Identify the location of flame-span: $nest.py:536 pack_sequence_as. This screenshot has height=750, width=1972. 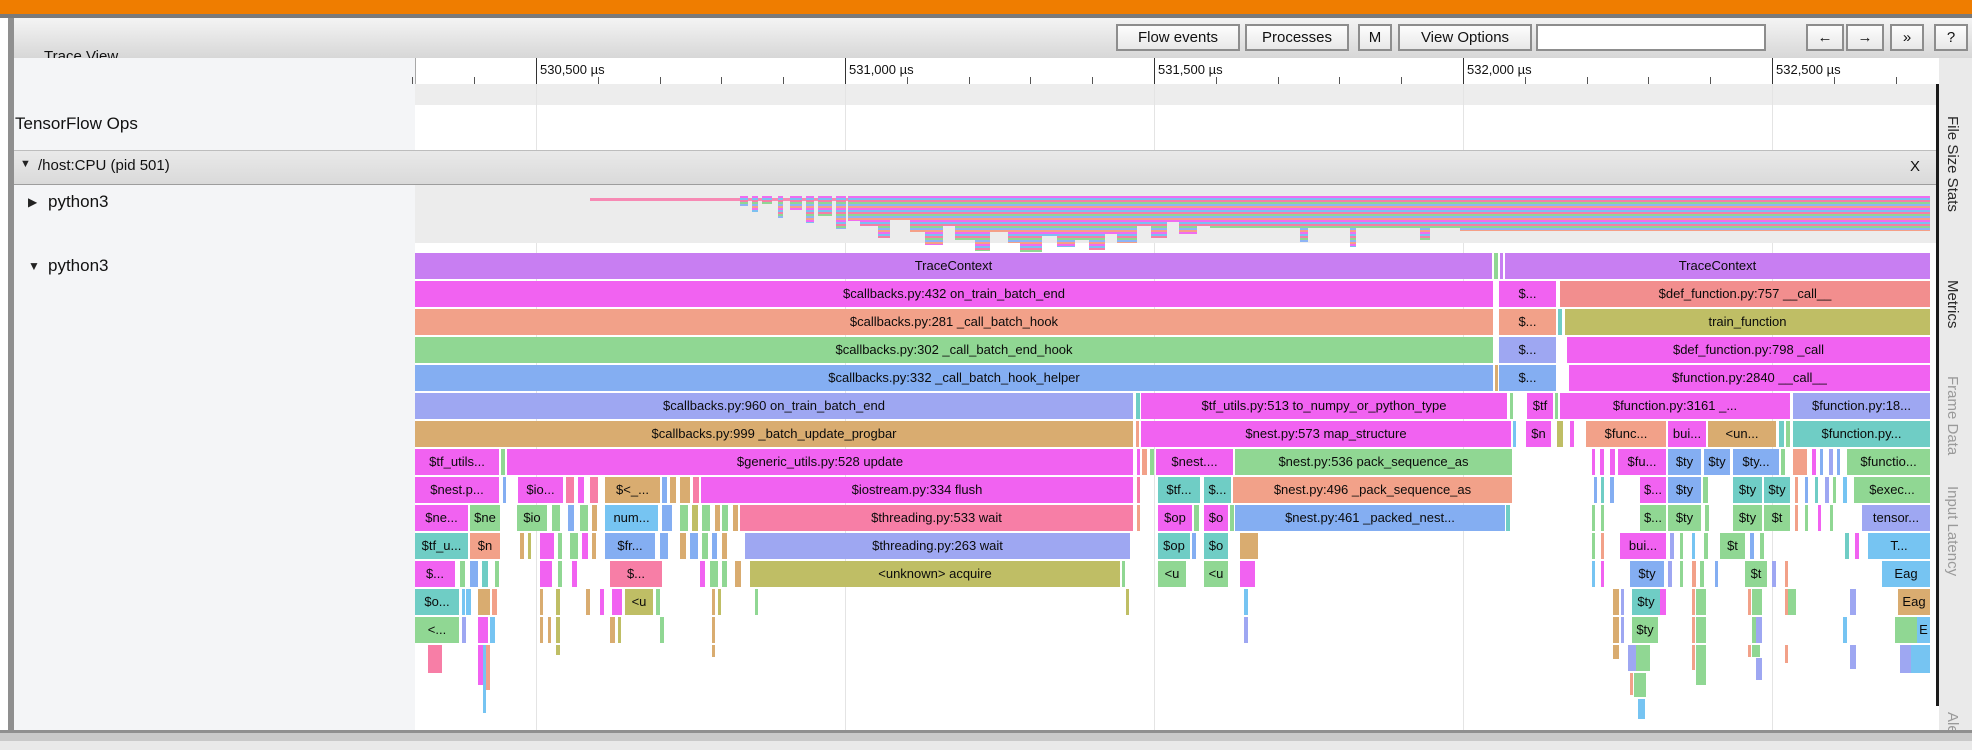
(1373, 462).